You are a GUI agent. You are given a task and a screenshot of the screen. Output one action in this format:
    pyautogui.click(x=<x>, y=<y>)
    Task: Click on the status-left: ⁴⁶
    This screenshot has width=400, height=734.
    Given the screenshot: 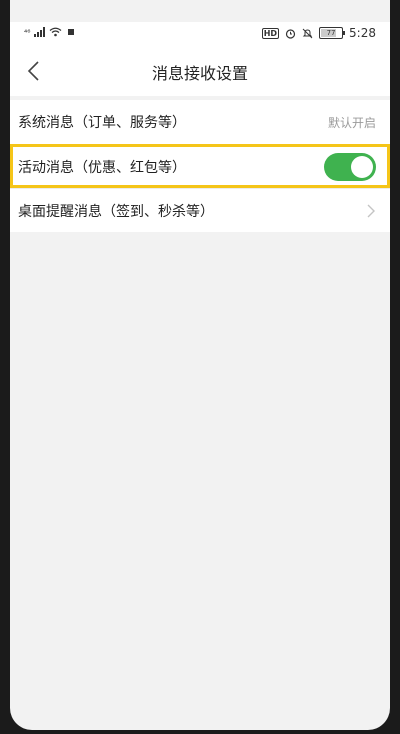 What is the action you would take?
    pyautogui.click(x=49, y=32)
    